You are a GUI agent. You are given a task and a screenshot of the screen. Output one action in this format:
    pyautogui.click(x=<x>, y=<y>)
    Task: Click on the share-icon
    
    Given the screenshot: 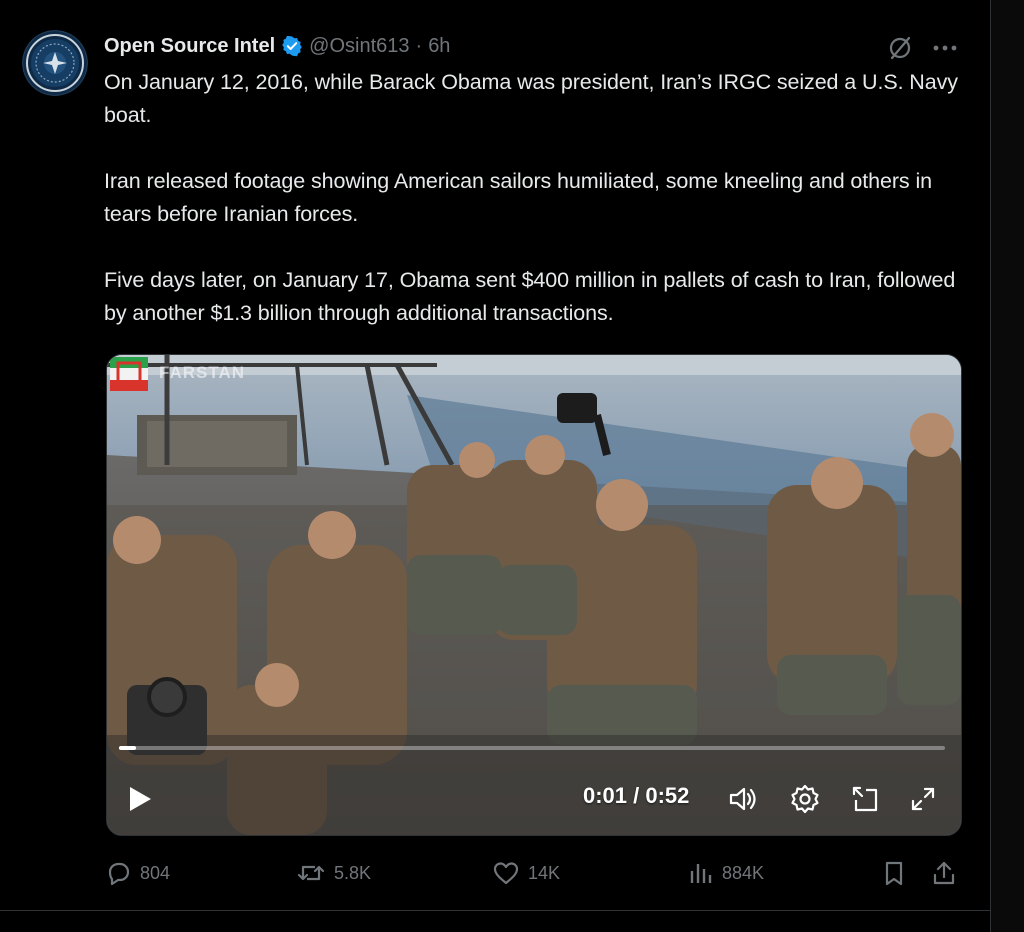 What is the action you would take?
    pyautogui.click(x=944, y=873)
    